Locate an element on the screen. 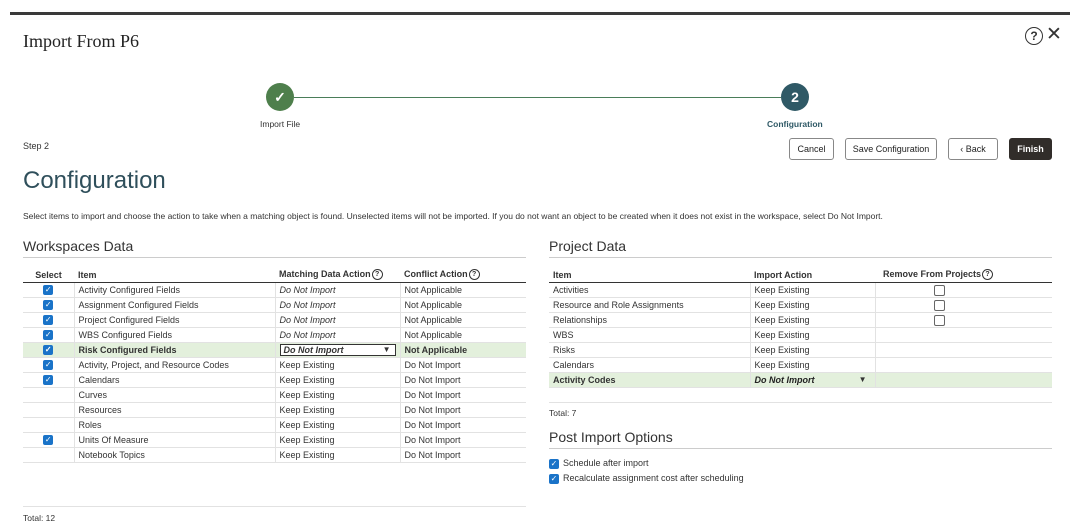 The height and width of the screenshot is (526, 1082). table-row: Curves Keep Existing Do Not Import is located at coordinates (274, 395).